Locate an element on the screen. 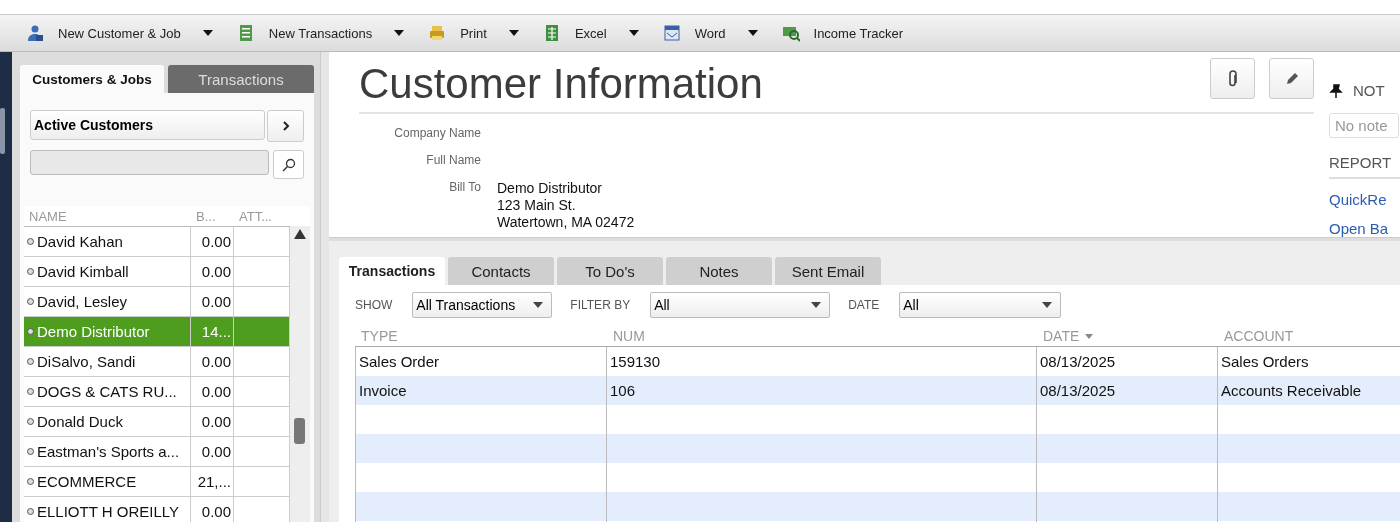 The image size is (1400, 522). customer-filter-button: Active Customers is located at coordinates (147, 125).